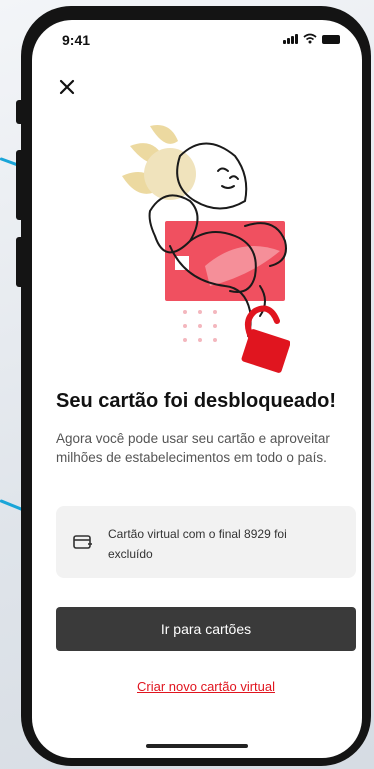  I want to click on go-to-cards-button: Ir para cartões, so click(206, 629).